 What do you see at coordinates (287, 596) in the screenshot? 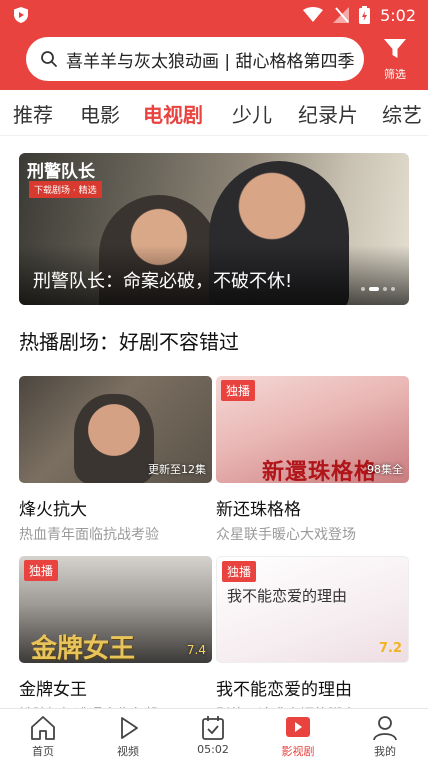
I see `thumbnail-title-art: 我不能恋爱的理由` at bounding box center [287, 596].